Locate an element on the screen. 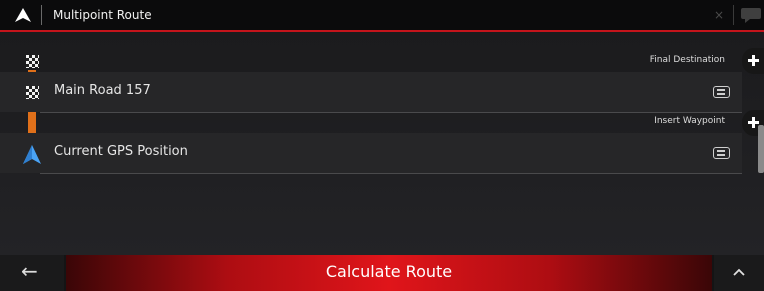  expand-button is located at coordinates (739, 273).